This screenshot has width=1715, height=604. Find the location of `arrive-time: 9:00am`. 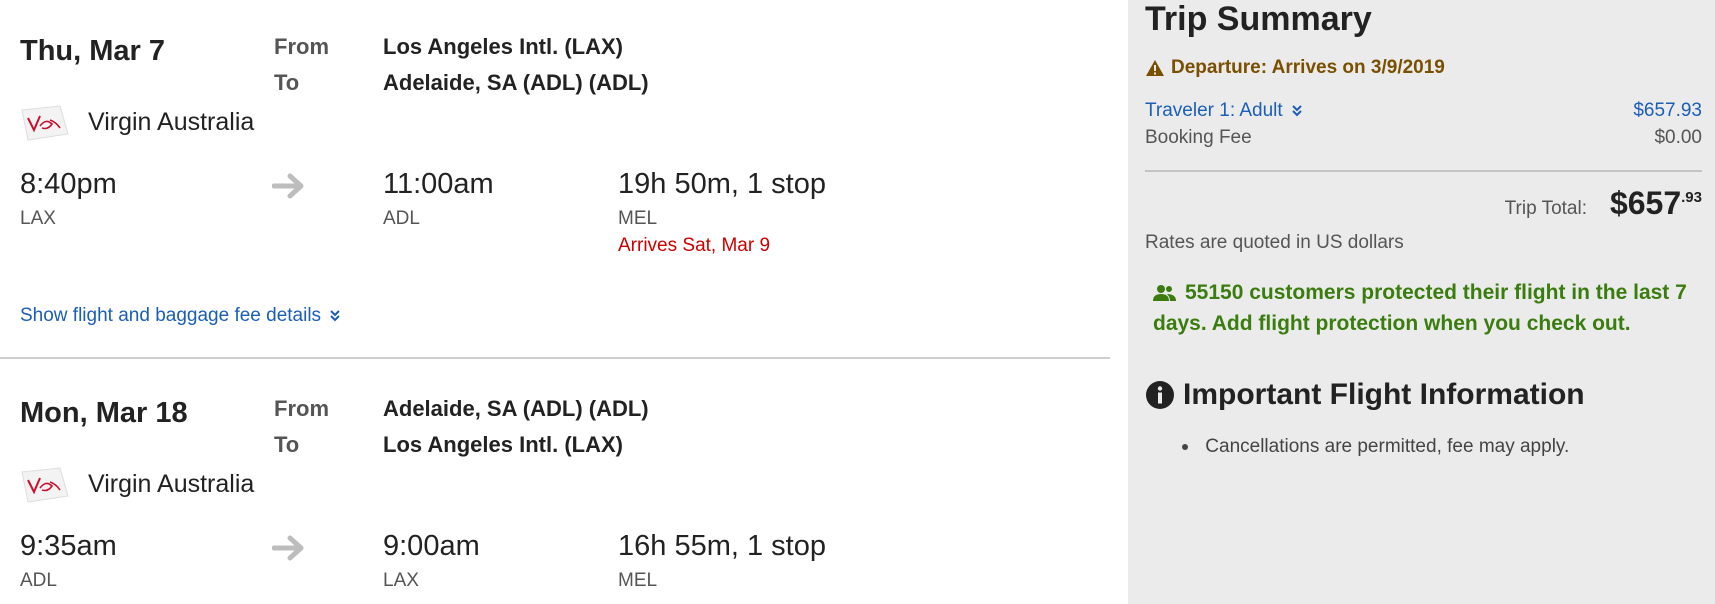

arrive-time: 9:00am is located at coordinates (431, 546).